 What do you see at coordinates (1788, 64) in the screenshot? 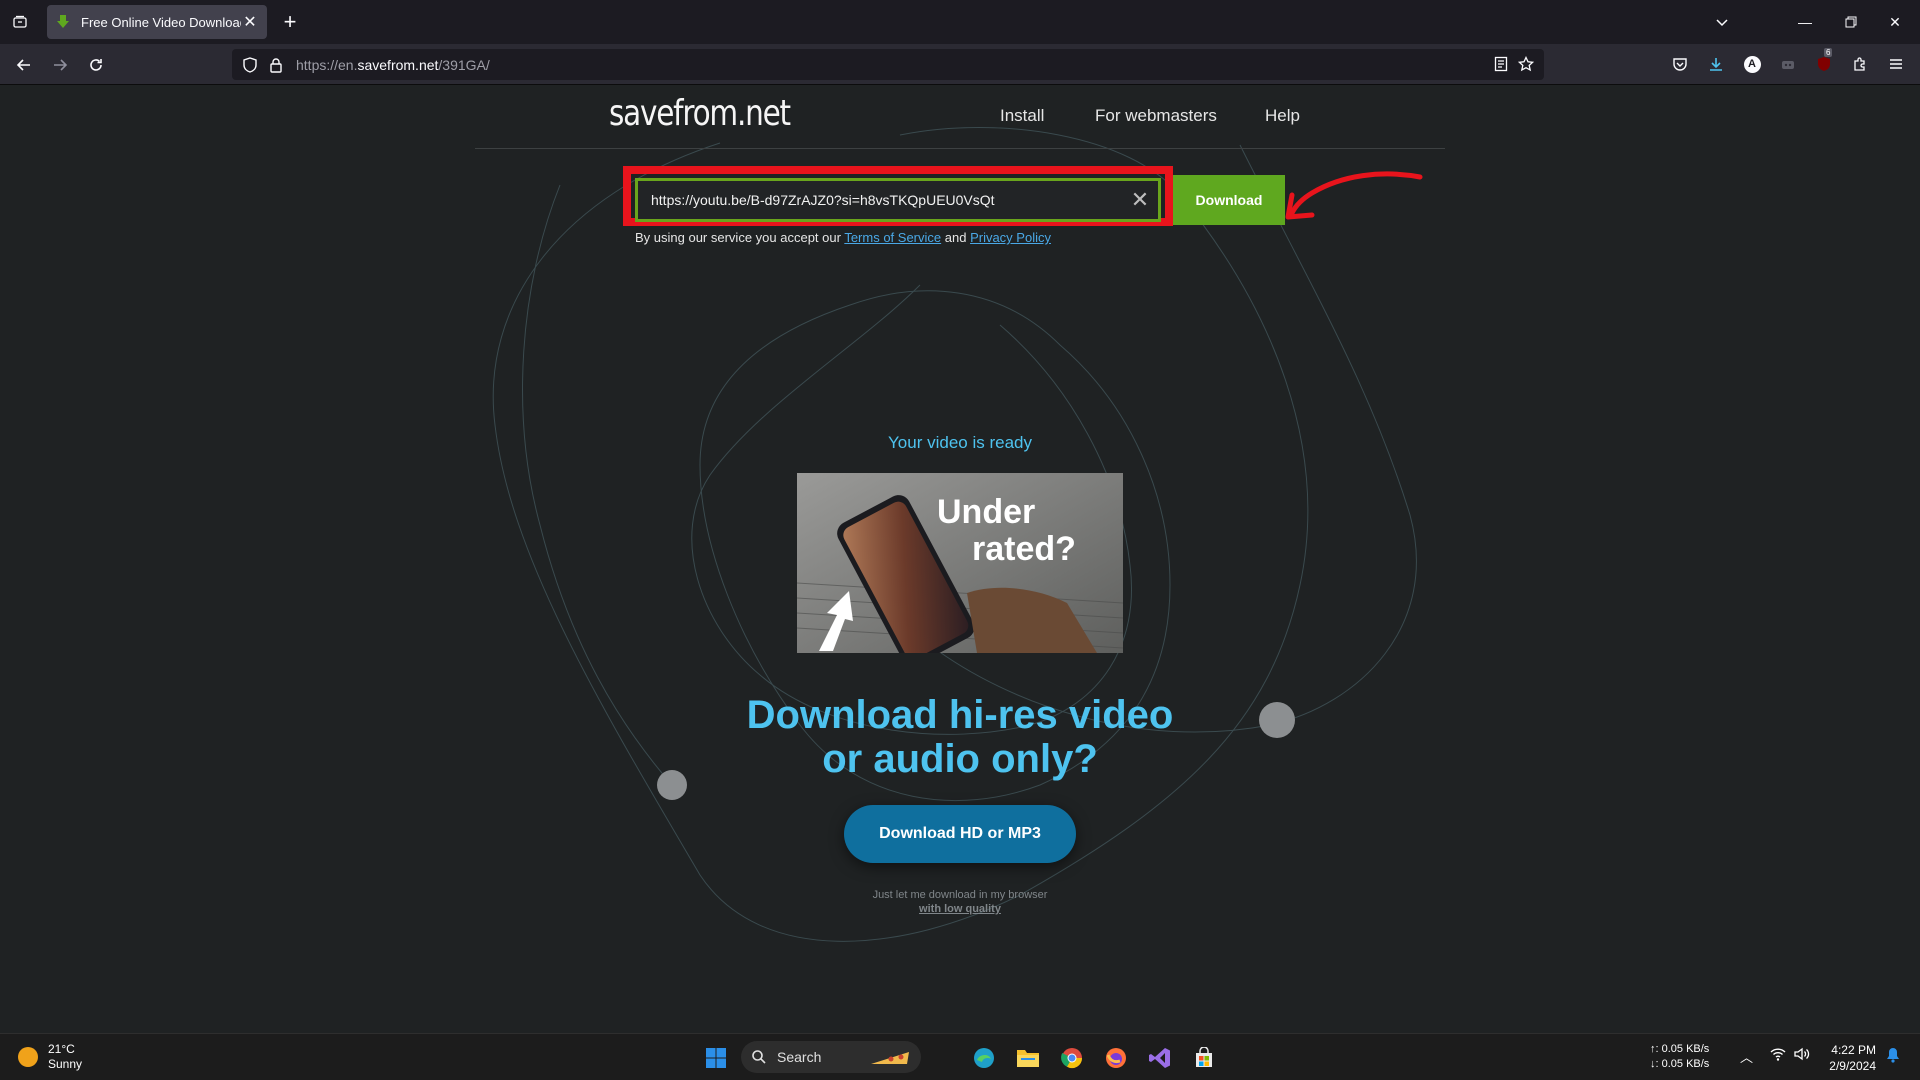
I see `extension-robot-icon` at bounding box center [1788, 64].